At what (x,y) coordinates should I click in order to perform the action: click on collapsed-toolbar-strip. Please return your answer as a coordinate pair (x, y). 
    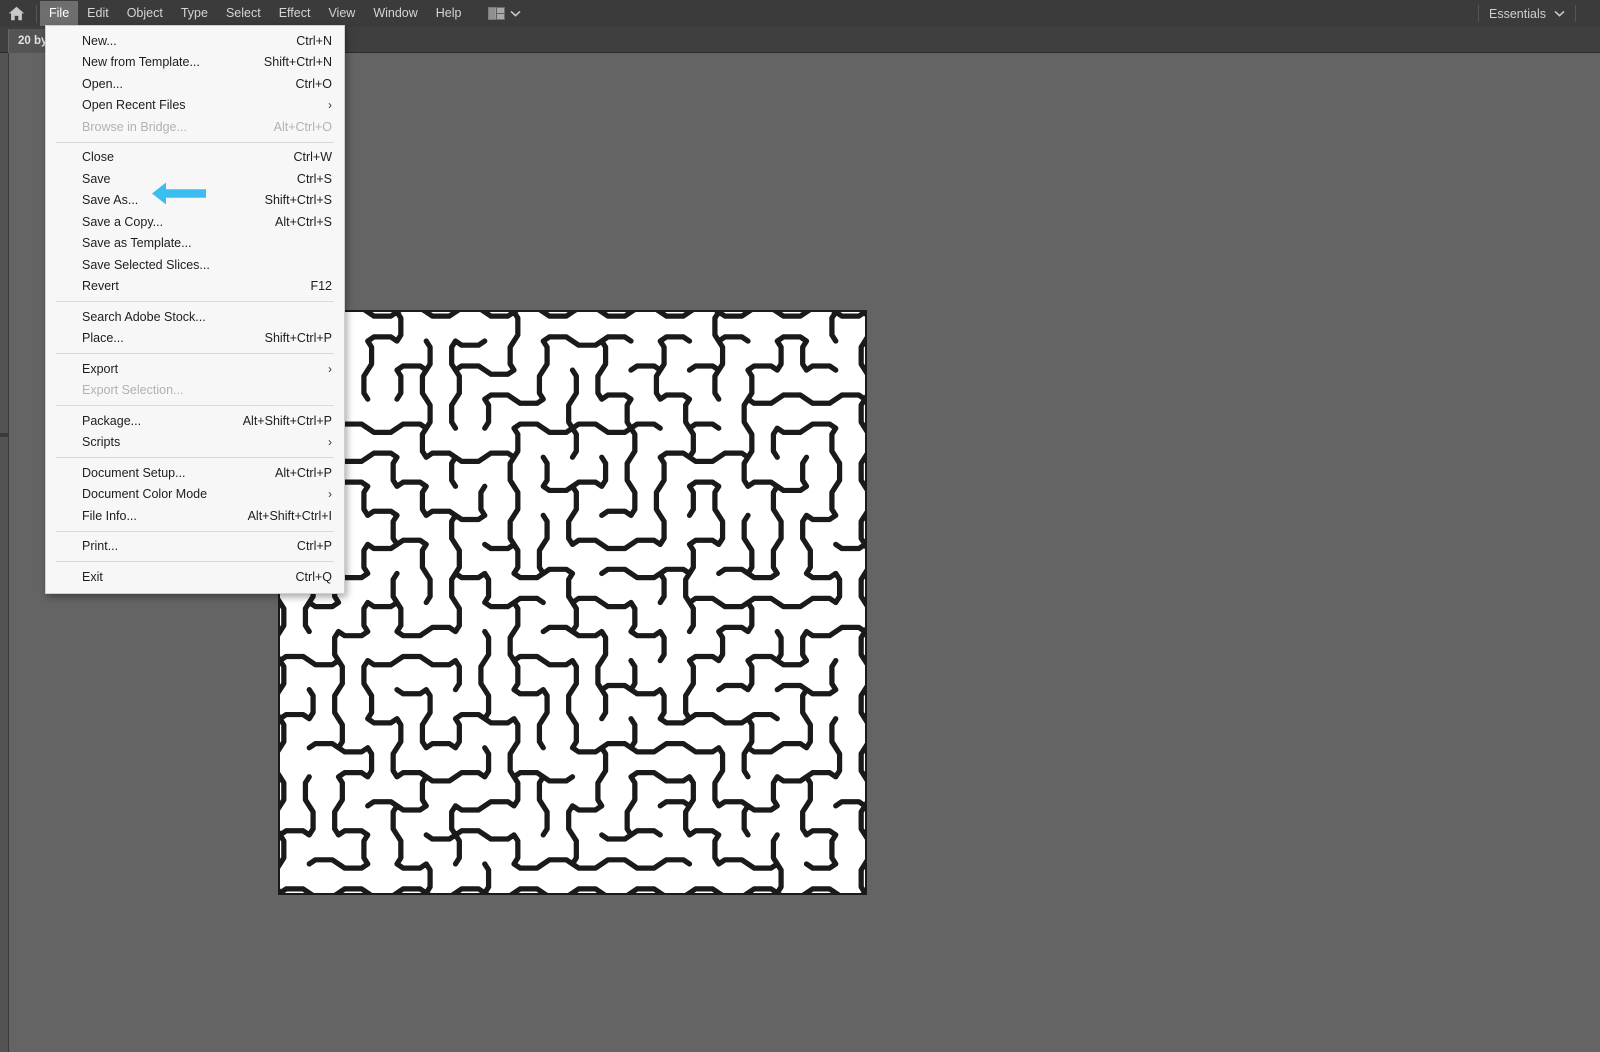
    Looking at the image, I should click on (4, 552).